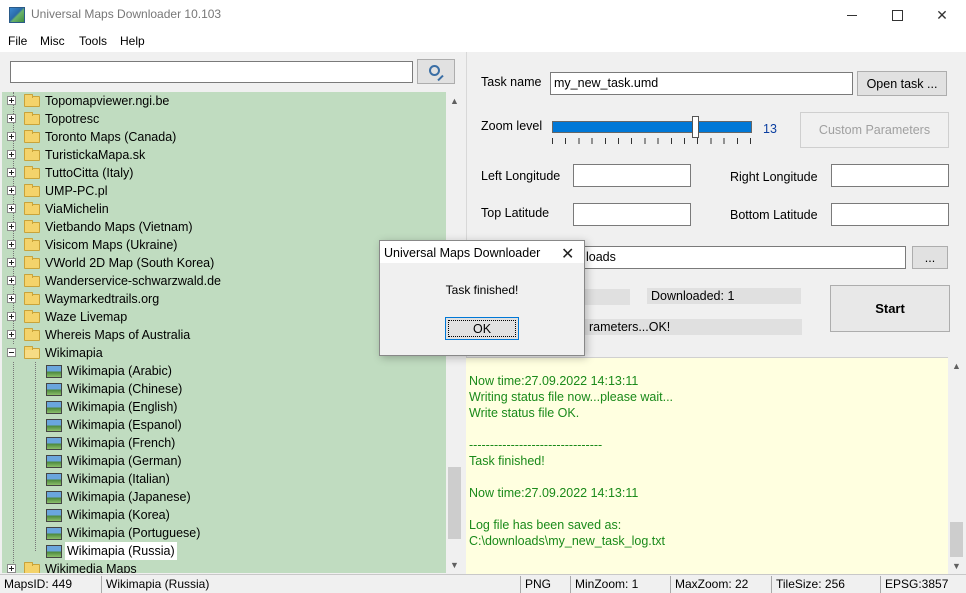 The width and height of the screenshot is (966, 593). I want to click on tree-folder-item: TuttoCitta (Italy), so click(224, 173).